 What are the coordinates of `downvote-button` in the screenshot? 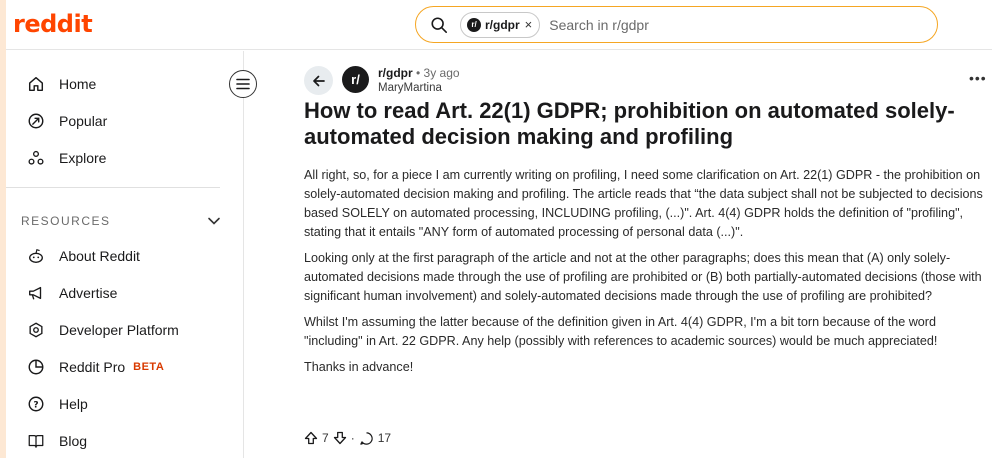 It's located at (340, 438).